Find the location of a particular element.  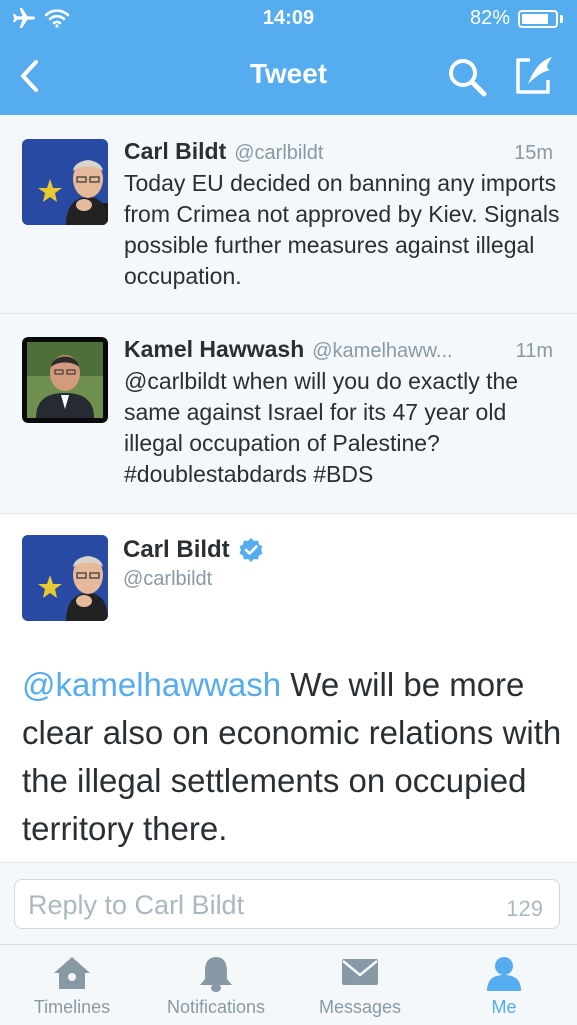

reply-bar: Reply to Carl Bildt 129 is located at coordinates (288, 903).